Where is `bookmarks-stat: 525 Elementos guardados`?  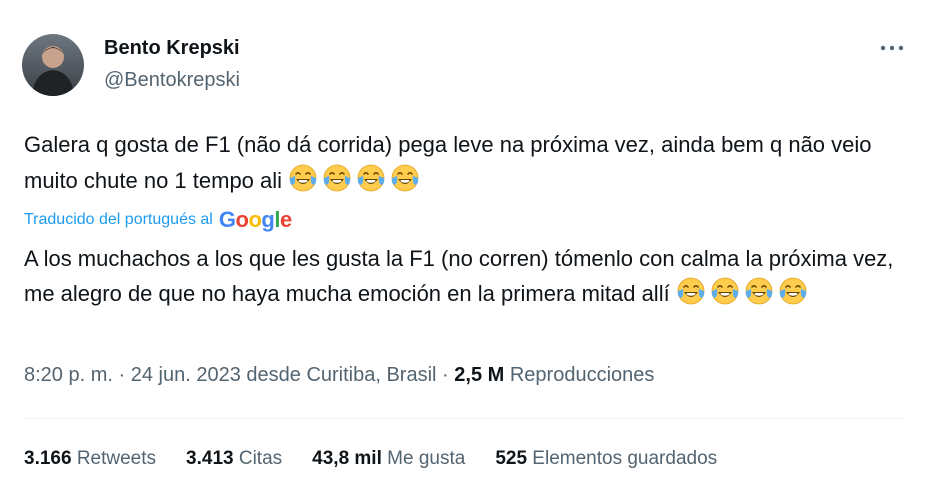
bookmarks-stat: 525 Elementos guardados is located at coordinates (606, 459).